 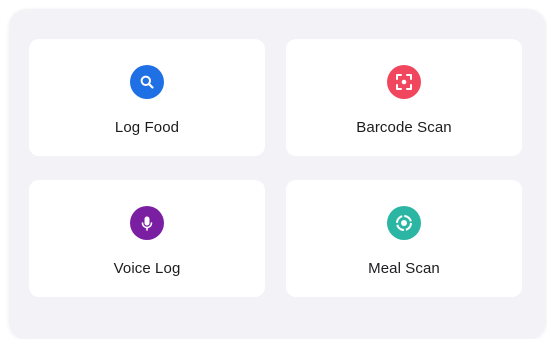 I want to click on log-food-label: Log Food, so click(x=147, y=127).